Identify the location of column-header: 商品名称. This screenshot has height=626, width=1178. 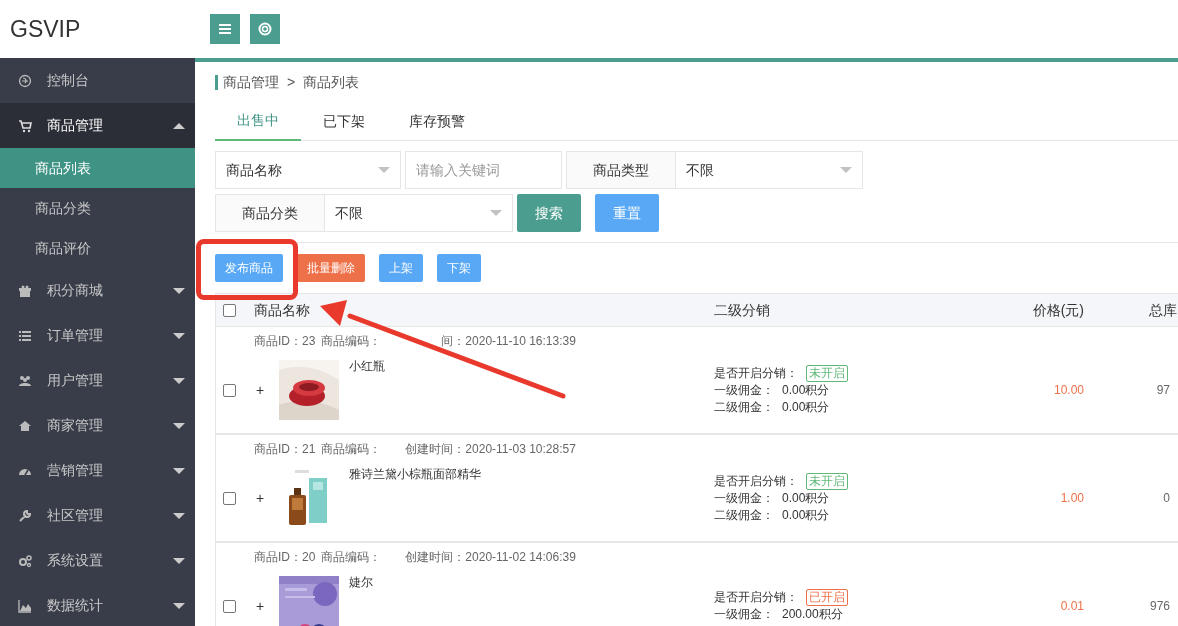
(282, 310).